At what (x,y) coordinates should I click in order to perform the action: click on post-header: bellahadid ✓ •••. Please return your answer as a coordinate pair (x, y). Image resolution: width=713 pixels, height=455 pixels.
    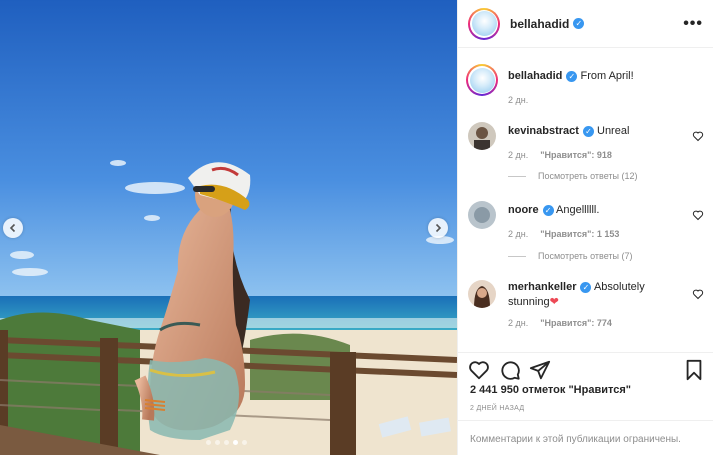
    Looking at the image, I should click on (585, 24).